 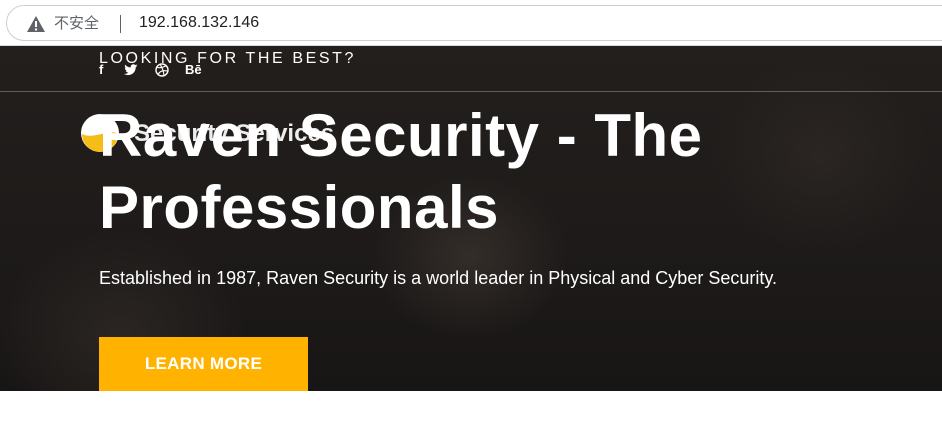 What do you see at coordinates (36, 24) in the screenshot?
I see `warning-triangle-icon` at bounding box center [36, 24].